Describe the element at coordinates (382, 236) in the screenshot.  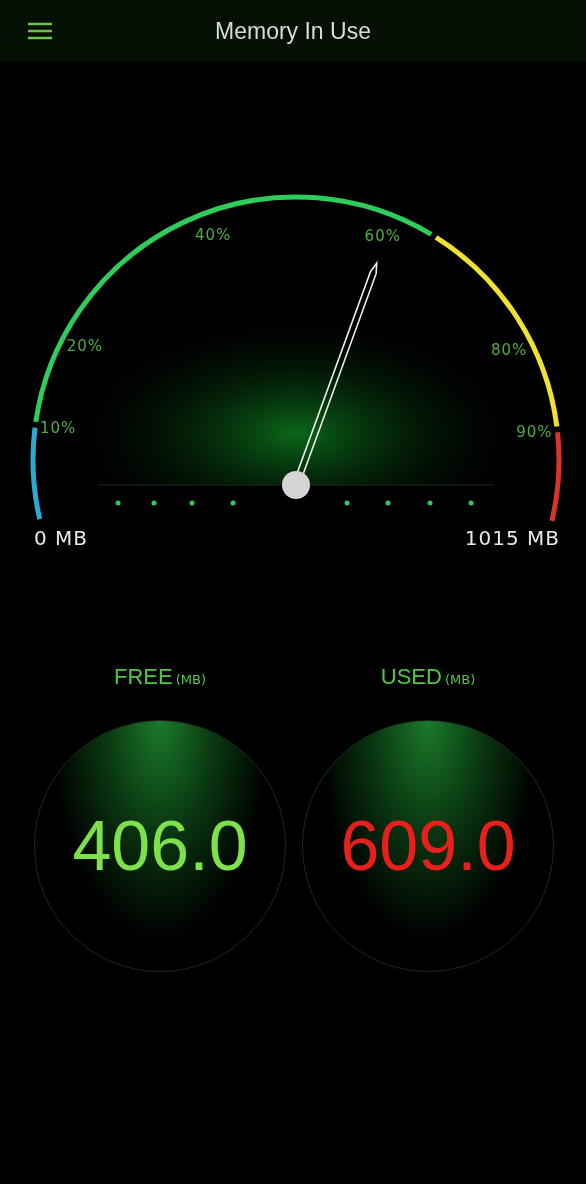
I see `scale-label: 60%` at that location.